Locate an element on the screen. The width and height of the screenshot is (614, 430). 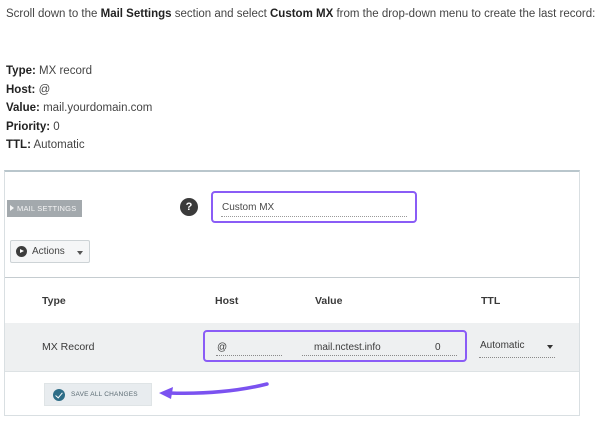
ttl-select: Automatic is located at coordinates (517, 348).